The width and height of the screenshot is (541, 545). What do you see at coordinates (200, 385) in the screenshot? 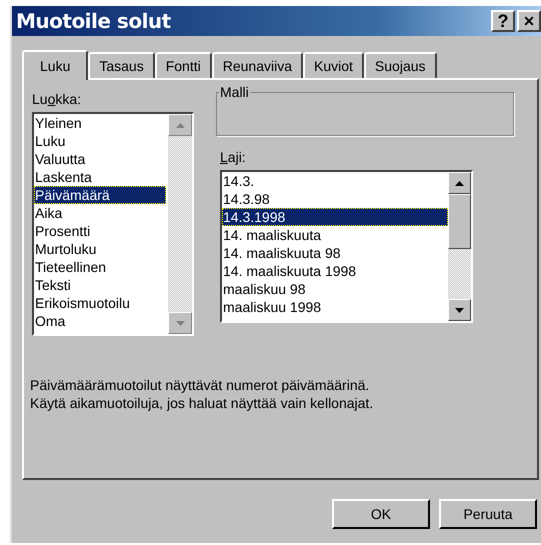
I see `description-text: Päivämäärämuotoilut näyttävät numerot päivämäärinä.` at bounding box center [200, 385].